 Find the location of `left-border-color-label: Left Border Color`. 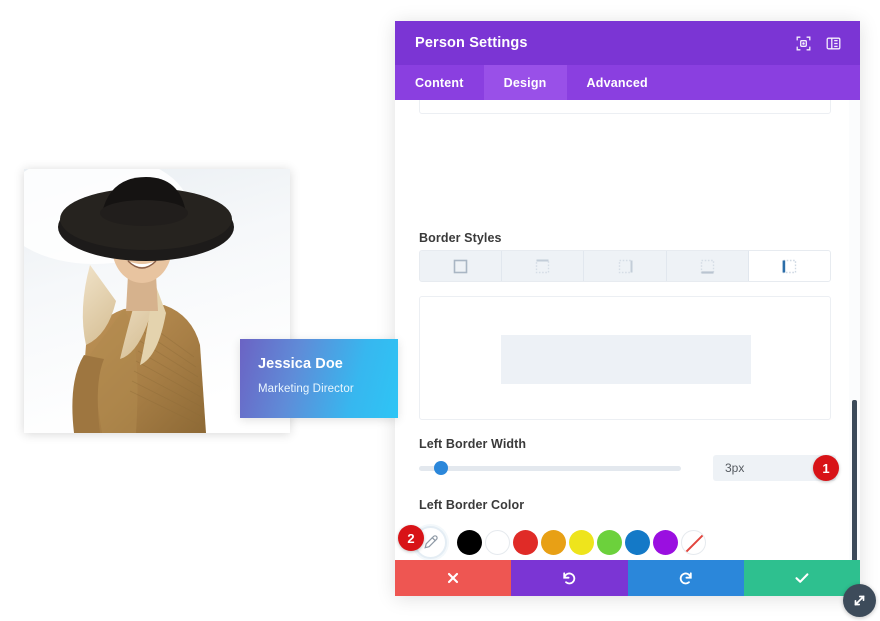

left-border-color-label: Left Border Color is located at coordinates (472, 505).